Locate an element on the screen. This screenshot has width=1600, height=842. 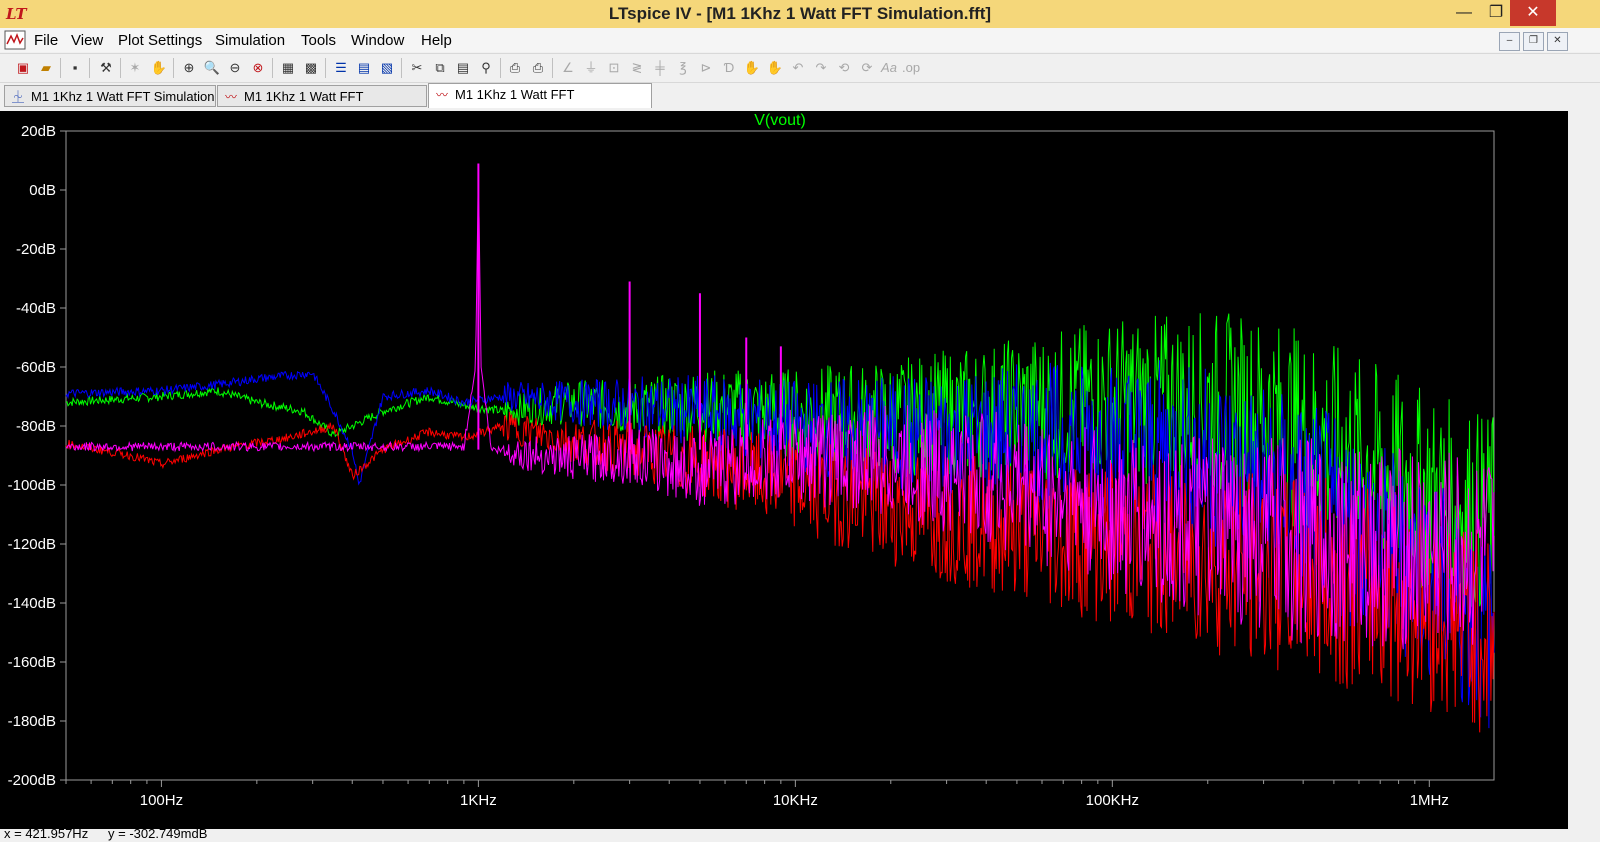
component-icon: Ɗ is located at coordinates (729, 68).